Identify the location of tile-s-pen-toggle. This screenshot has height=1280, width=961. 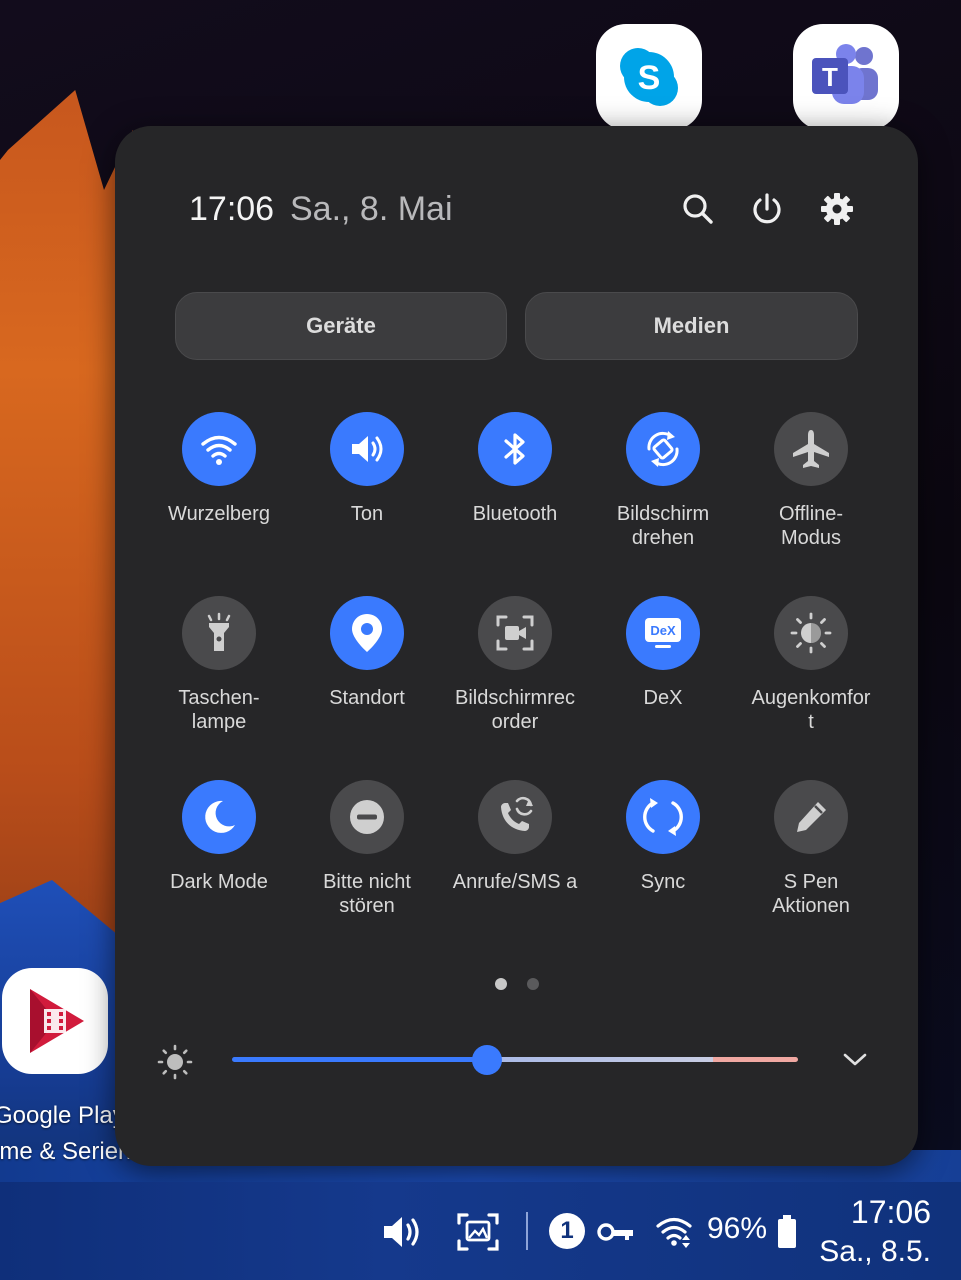
(811, 817).